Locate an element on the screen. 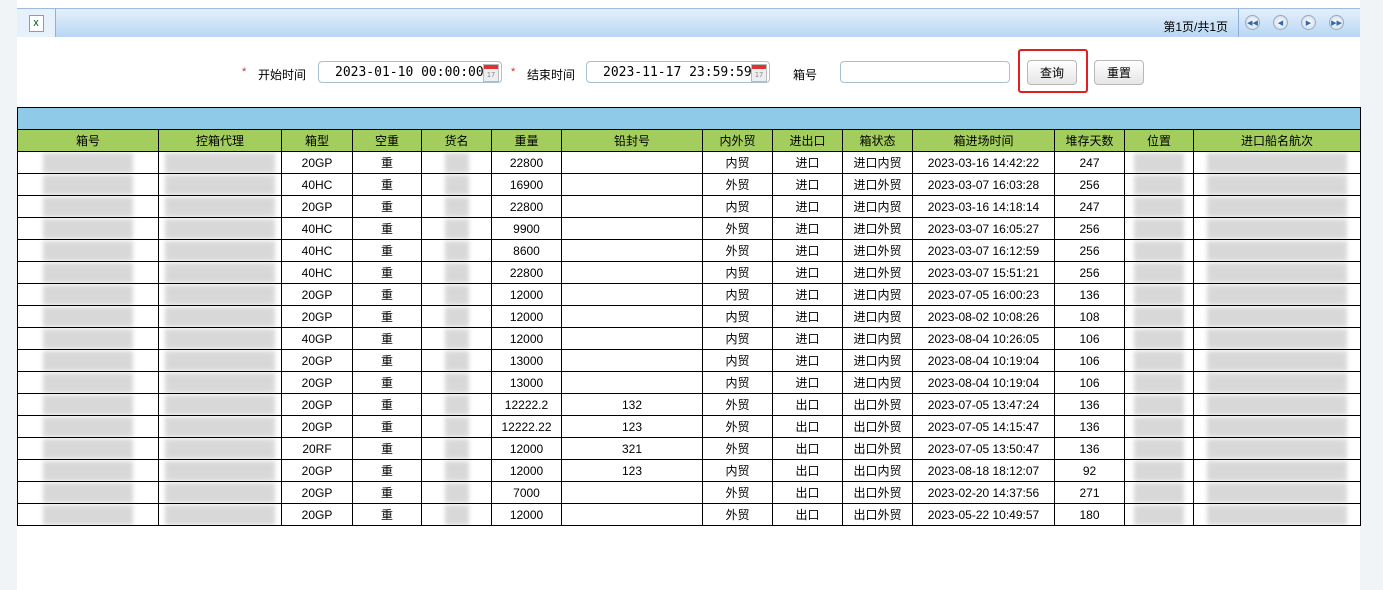 This screenshot has height=590, width=1383. table-row: 20GP 重 22800 内贸 进口 进口内贸 2023-03-16 14:18:14 247 is located at coordinates (689, 206).